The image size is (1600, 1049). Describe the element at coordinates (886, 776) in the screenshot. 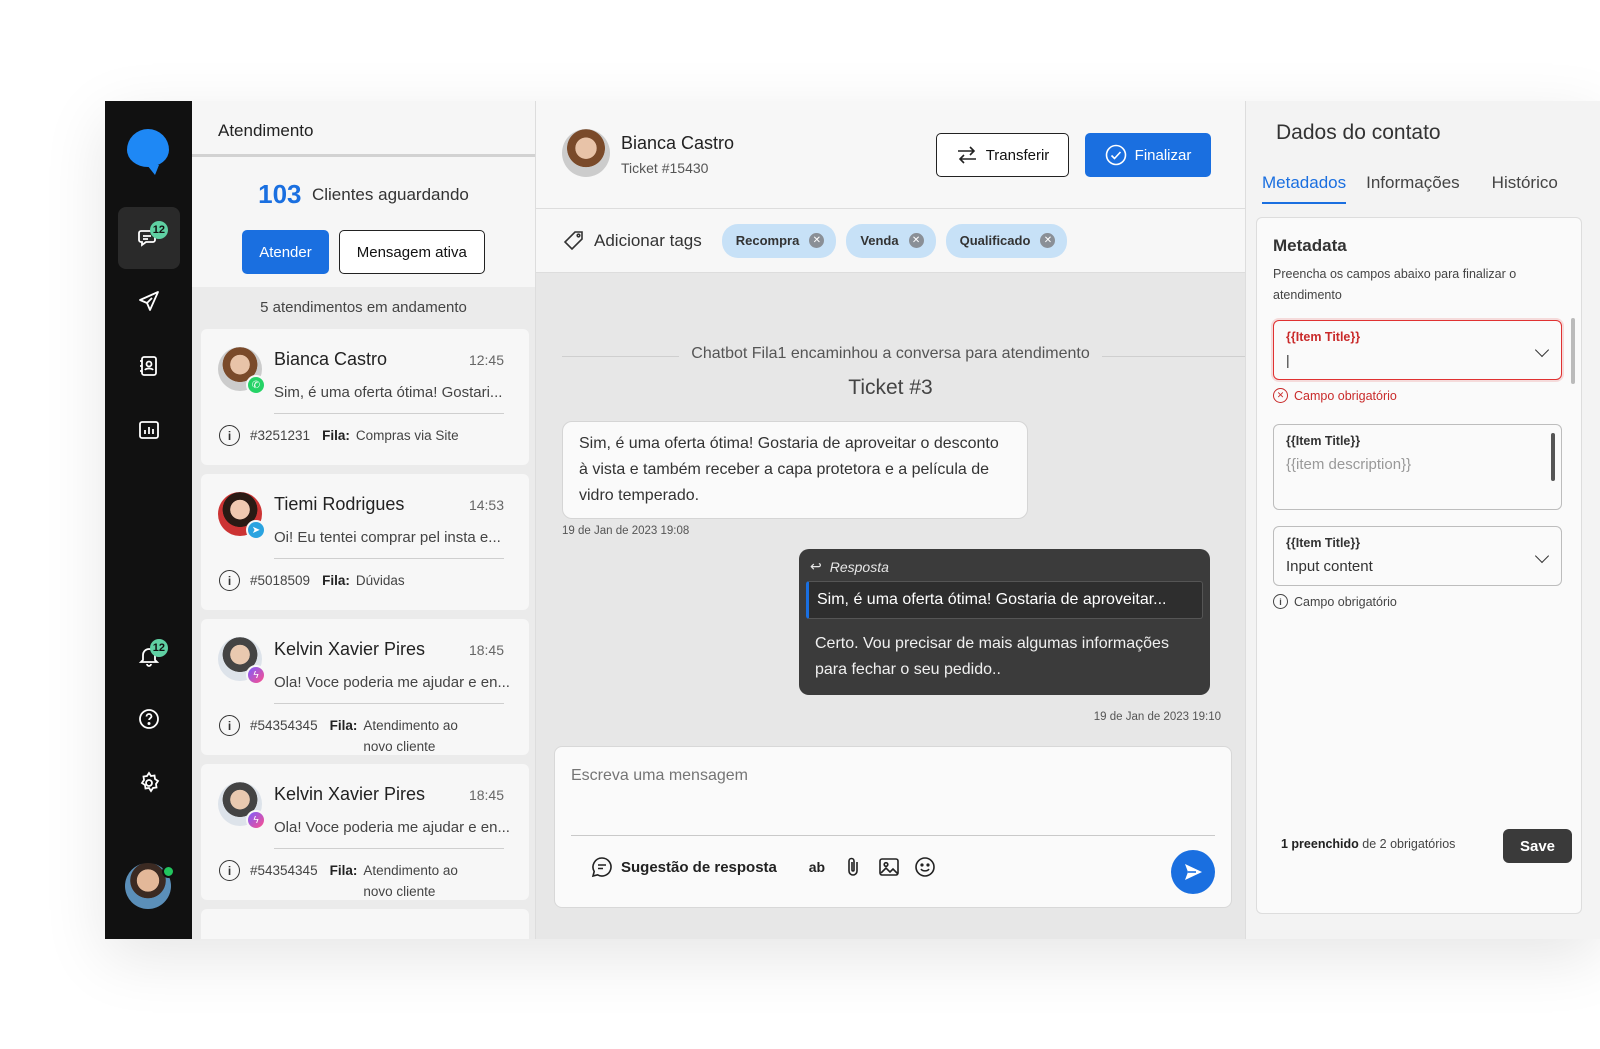

I see `message-input` at that location.